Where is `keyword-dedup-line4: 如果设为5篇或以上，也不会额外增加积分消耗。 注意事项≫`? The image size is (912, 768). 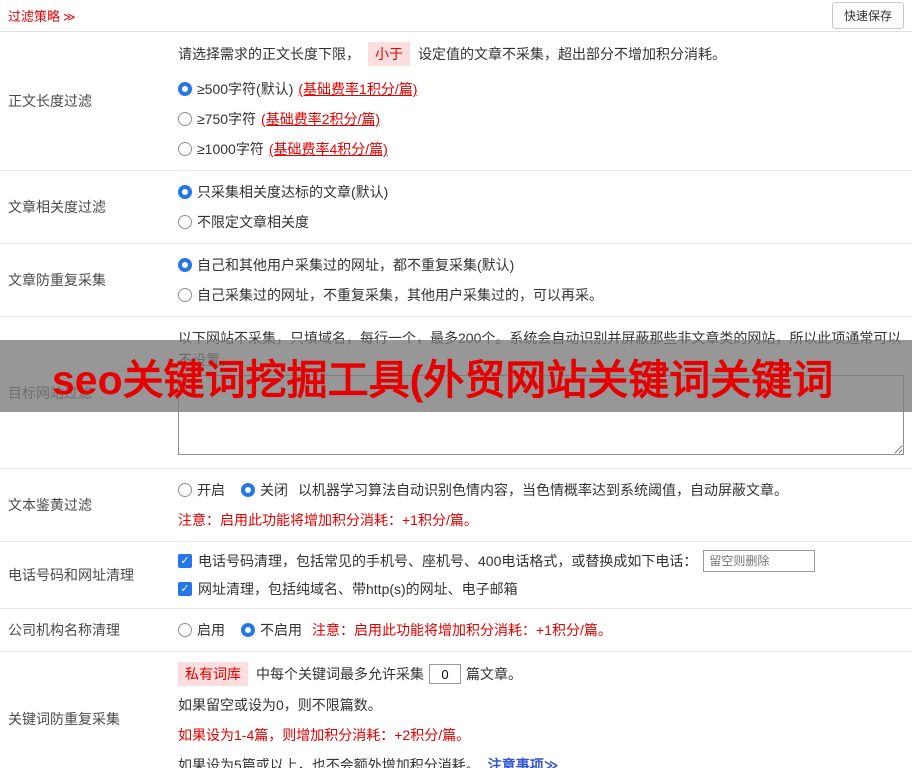 keyword-dedup-line4: 如果设为5篇或以上，也不会额外增加积分消耗。 注意事项≫ is located at coordinates (541, 761).